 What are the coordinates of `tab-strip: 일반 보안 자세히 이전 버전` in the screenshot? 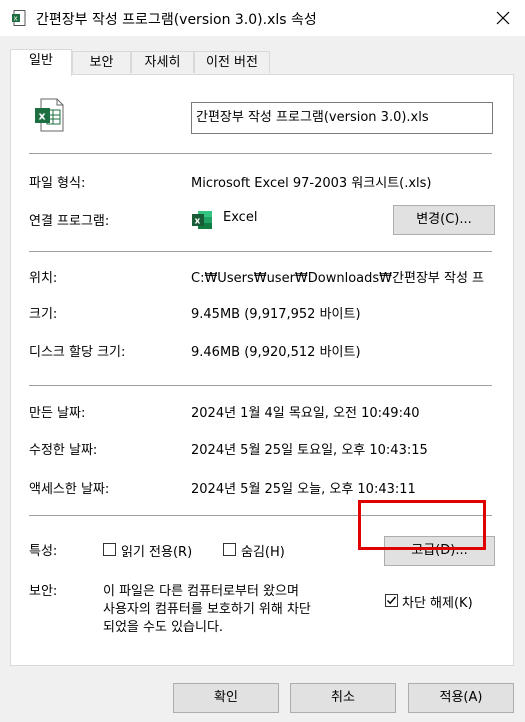 It's located at (262, 62).